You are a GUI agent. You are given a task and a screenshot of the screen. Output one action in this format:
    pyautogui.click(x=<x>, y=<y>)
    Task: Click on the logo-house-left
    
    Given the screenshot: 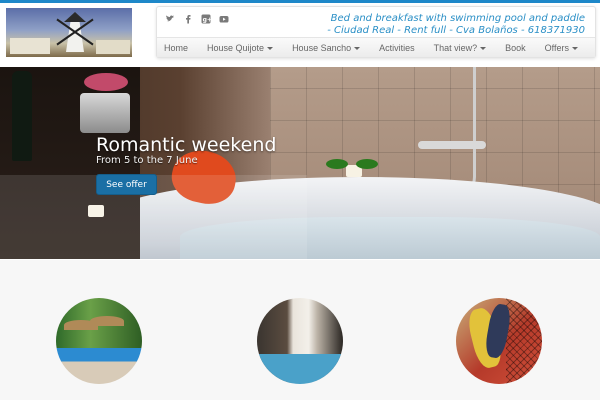 What is the action you would take?
    pyautogui.click(x=30, y=46)
    